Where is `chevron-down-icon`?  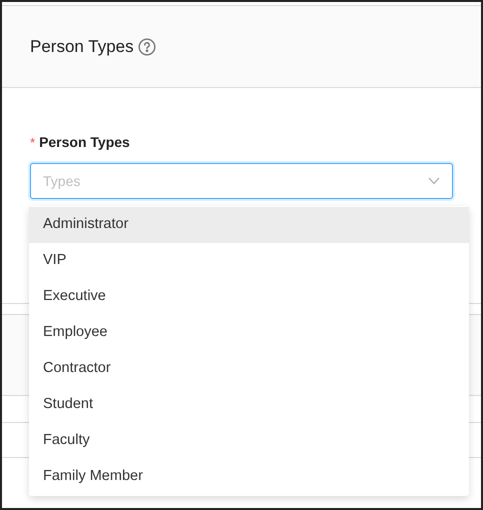 chevron-down-icon is located at coordinates (434, 181).